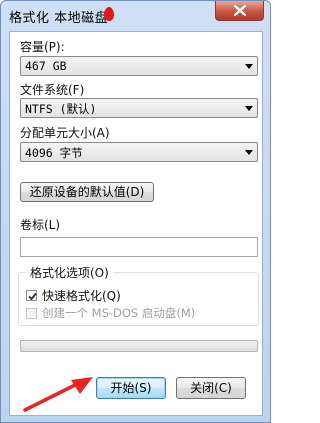  I want to click on restore-defaults-button: 还原设备的默认值(D), so click(87, 192).